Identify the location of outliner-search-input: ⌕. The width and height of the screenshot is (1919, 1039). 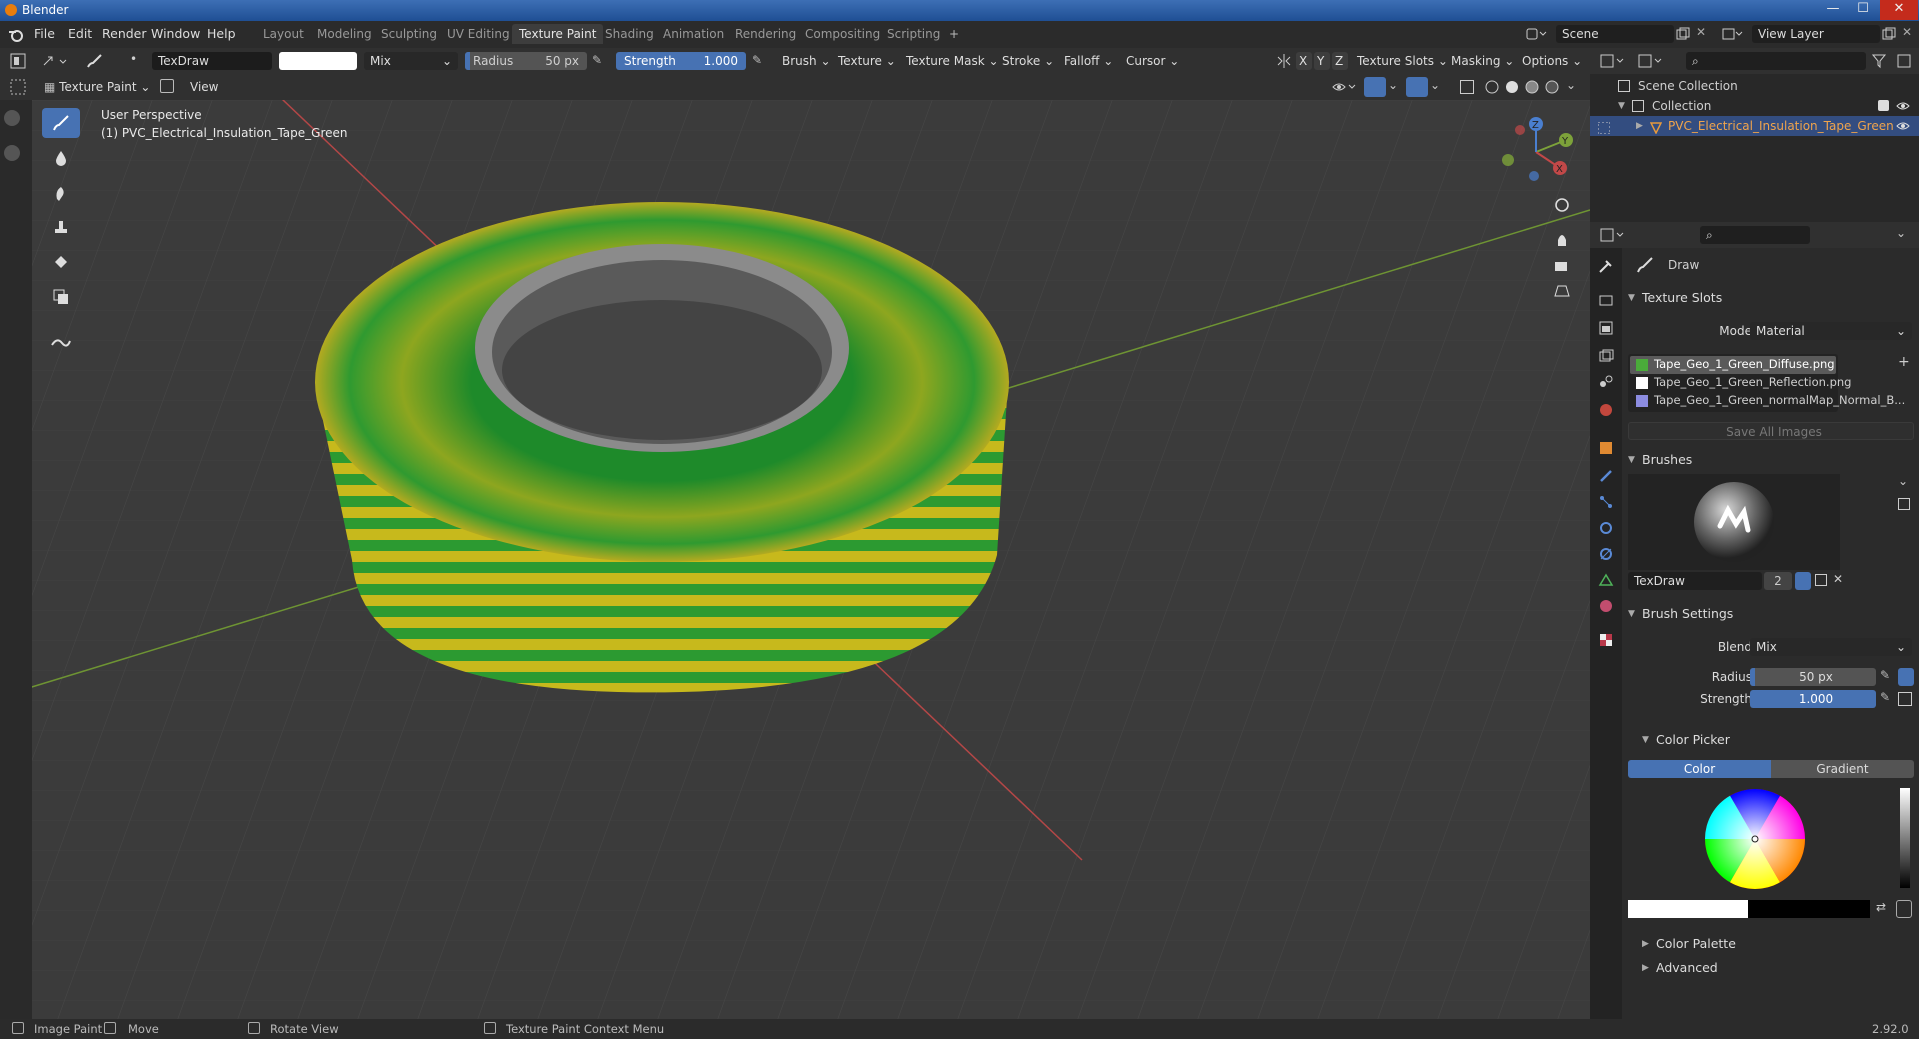
(1776, 61).